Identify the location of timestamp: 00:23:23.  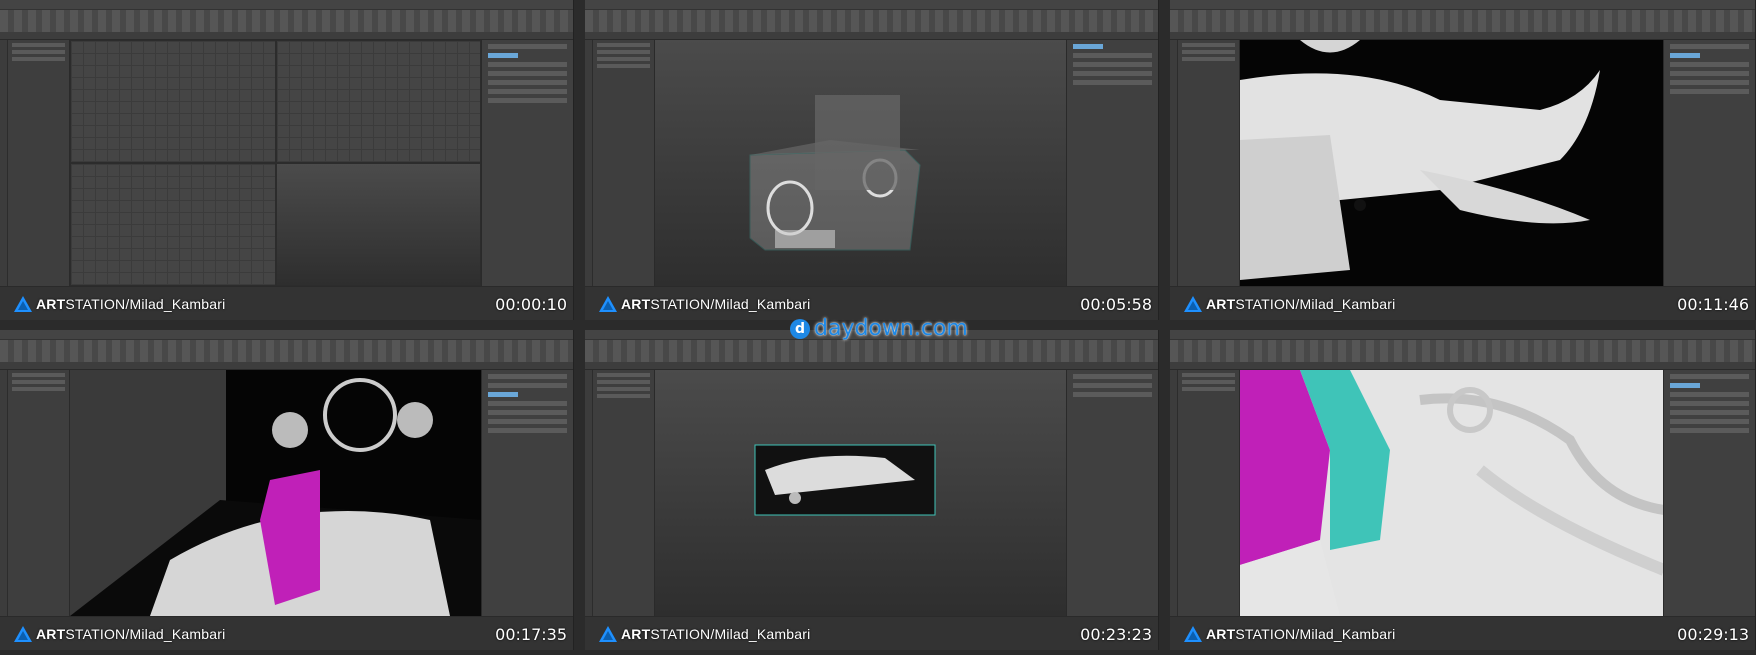
(1116, 634).